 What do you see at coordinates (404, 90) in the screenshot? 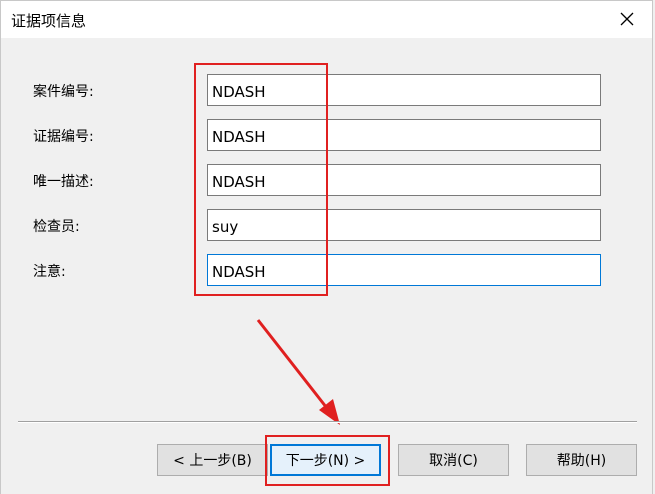
I see `case-number-input` at bounding box center [404, 90].